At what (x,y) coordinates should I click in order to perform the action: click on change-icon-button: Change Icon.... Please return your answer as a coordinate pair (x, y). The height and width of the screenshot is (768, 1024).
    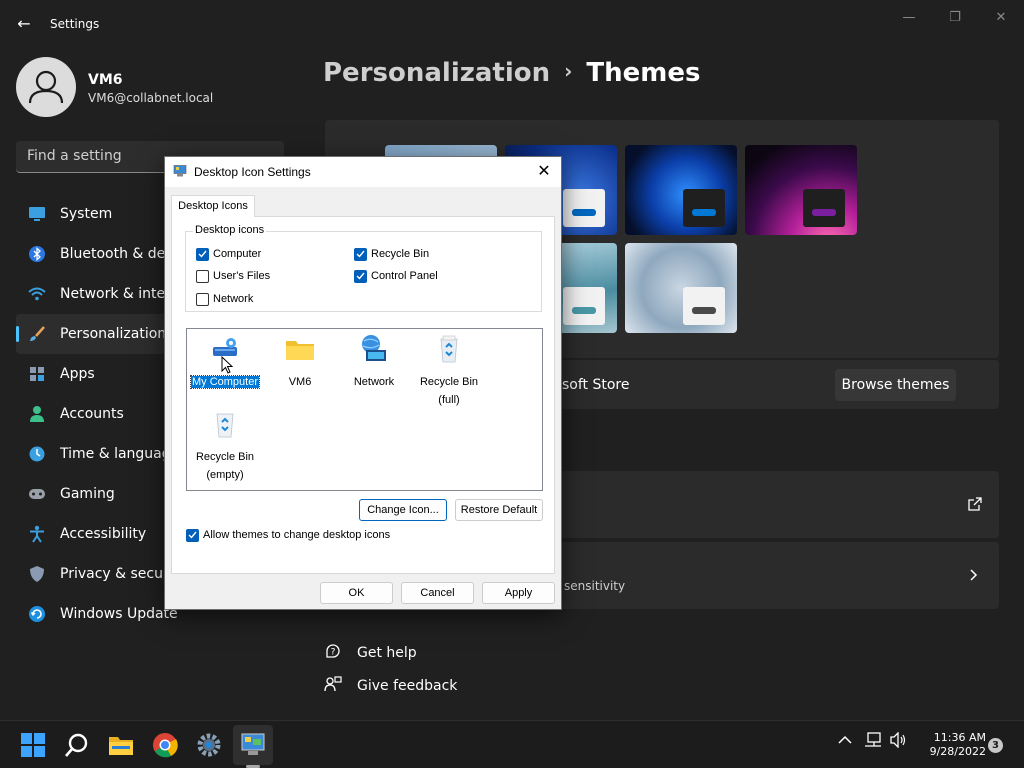
    Looking at the image, I should click on (403, 510).